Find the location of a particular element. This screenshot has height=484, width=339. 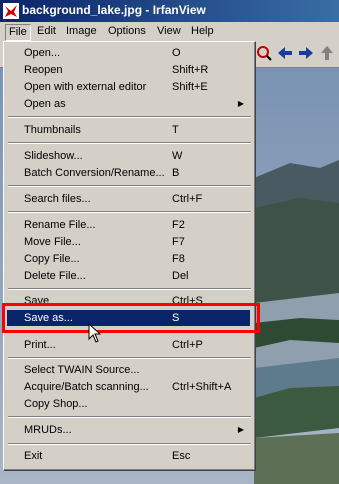

menu-file: File is located at coordinates (18, 32).